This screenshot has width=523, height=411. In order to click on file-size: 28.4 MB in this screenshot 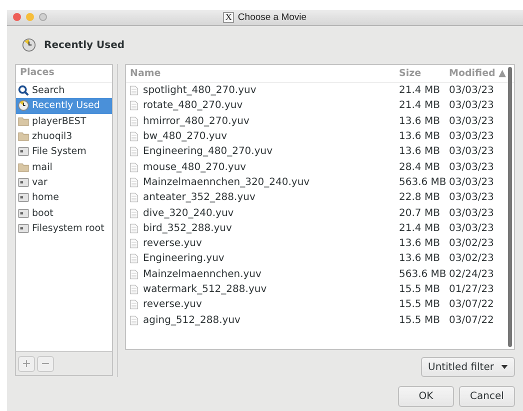, I will do `click(420, 167)`.